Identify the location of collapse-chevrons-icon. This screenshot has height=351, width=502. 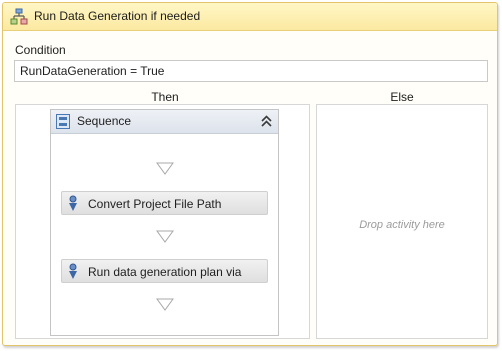
(266, 121).